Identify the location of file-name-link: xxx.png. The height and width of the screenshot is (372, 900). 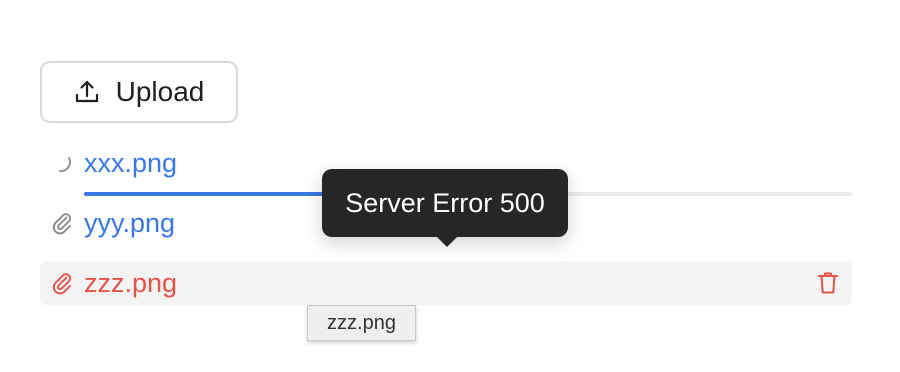
(130, 163).